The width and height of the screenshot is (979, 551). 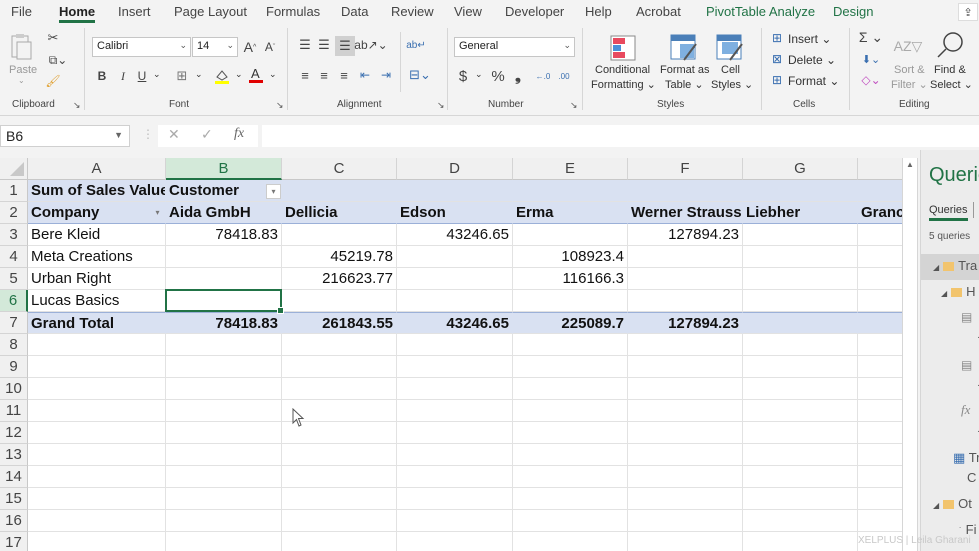 What do you see at coordinates (952, 503) in the screenshot?
I see `query-group-item: ◢ Ot` at bounding box center [952, 503].